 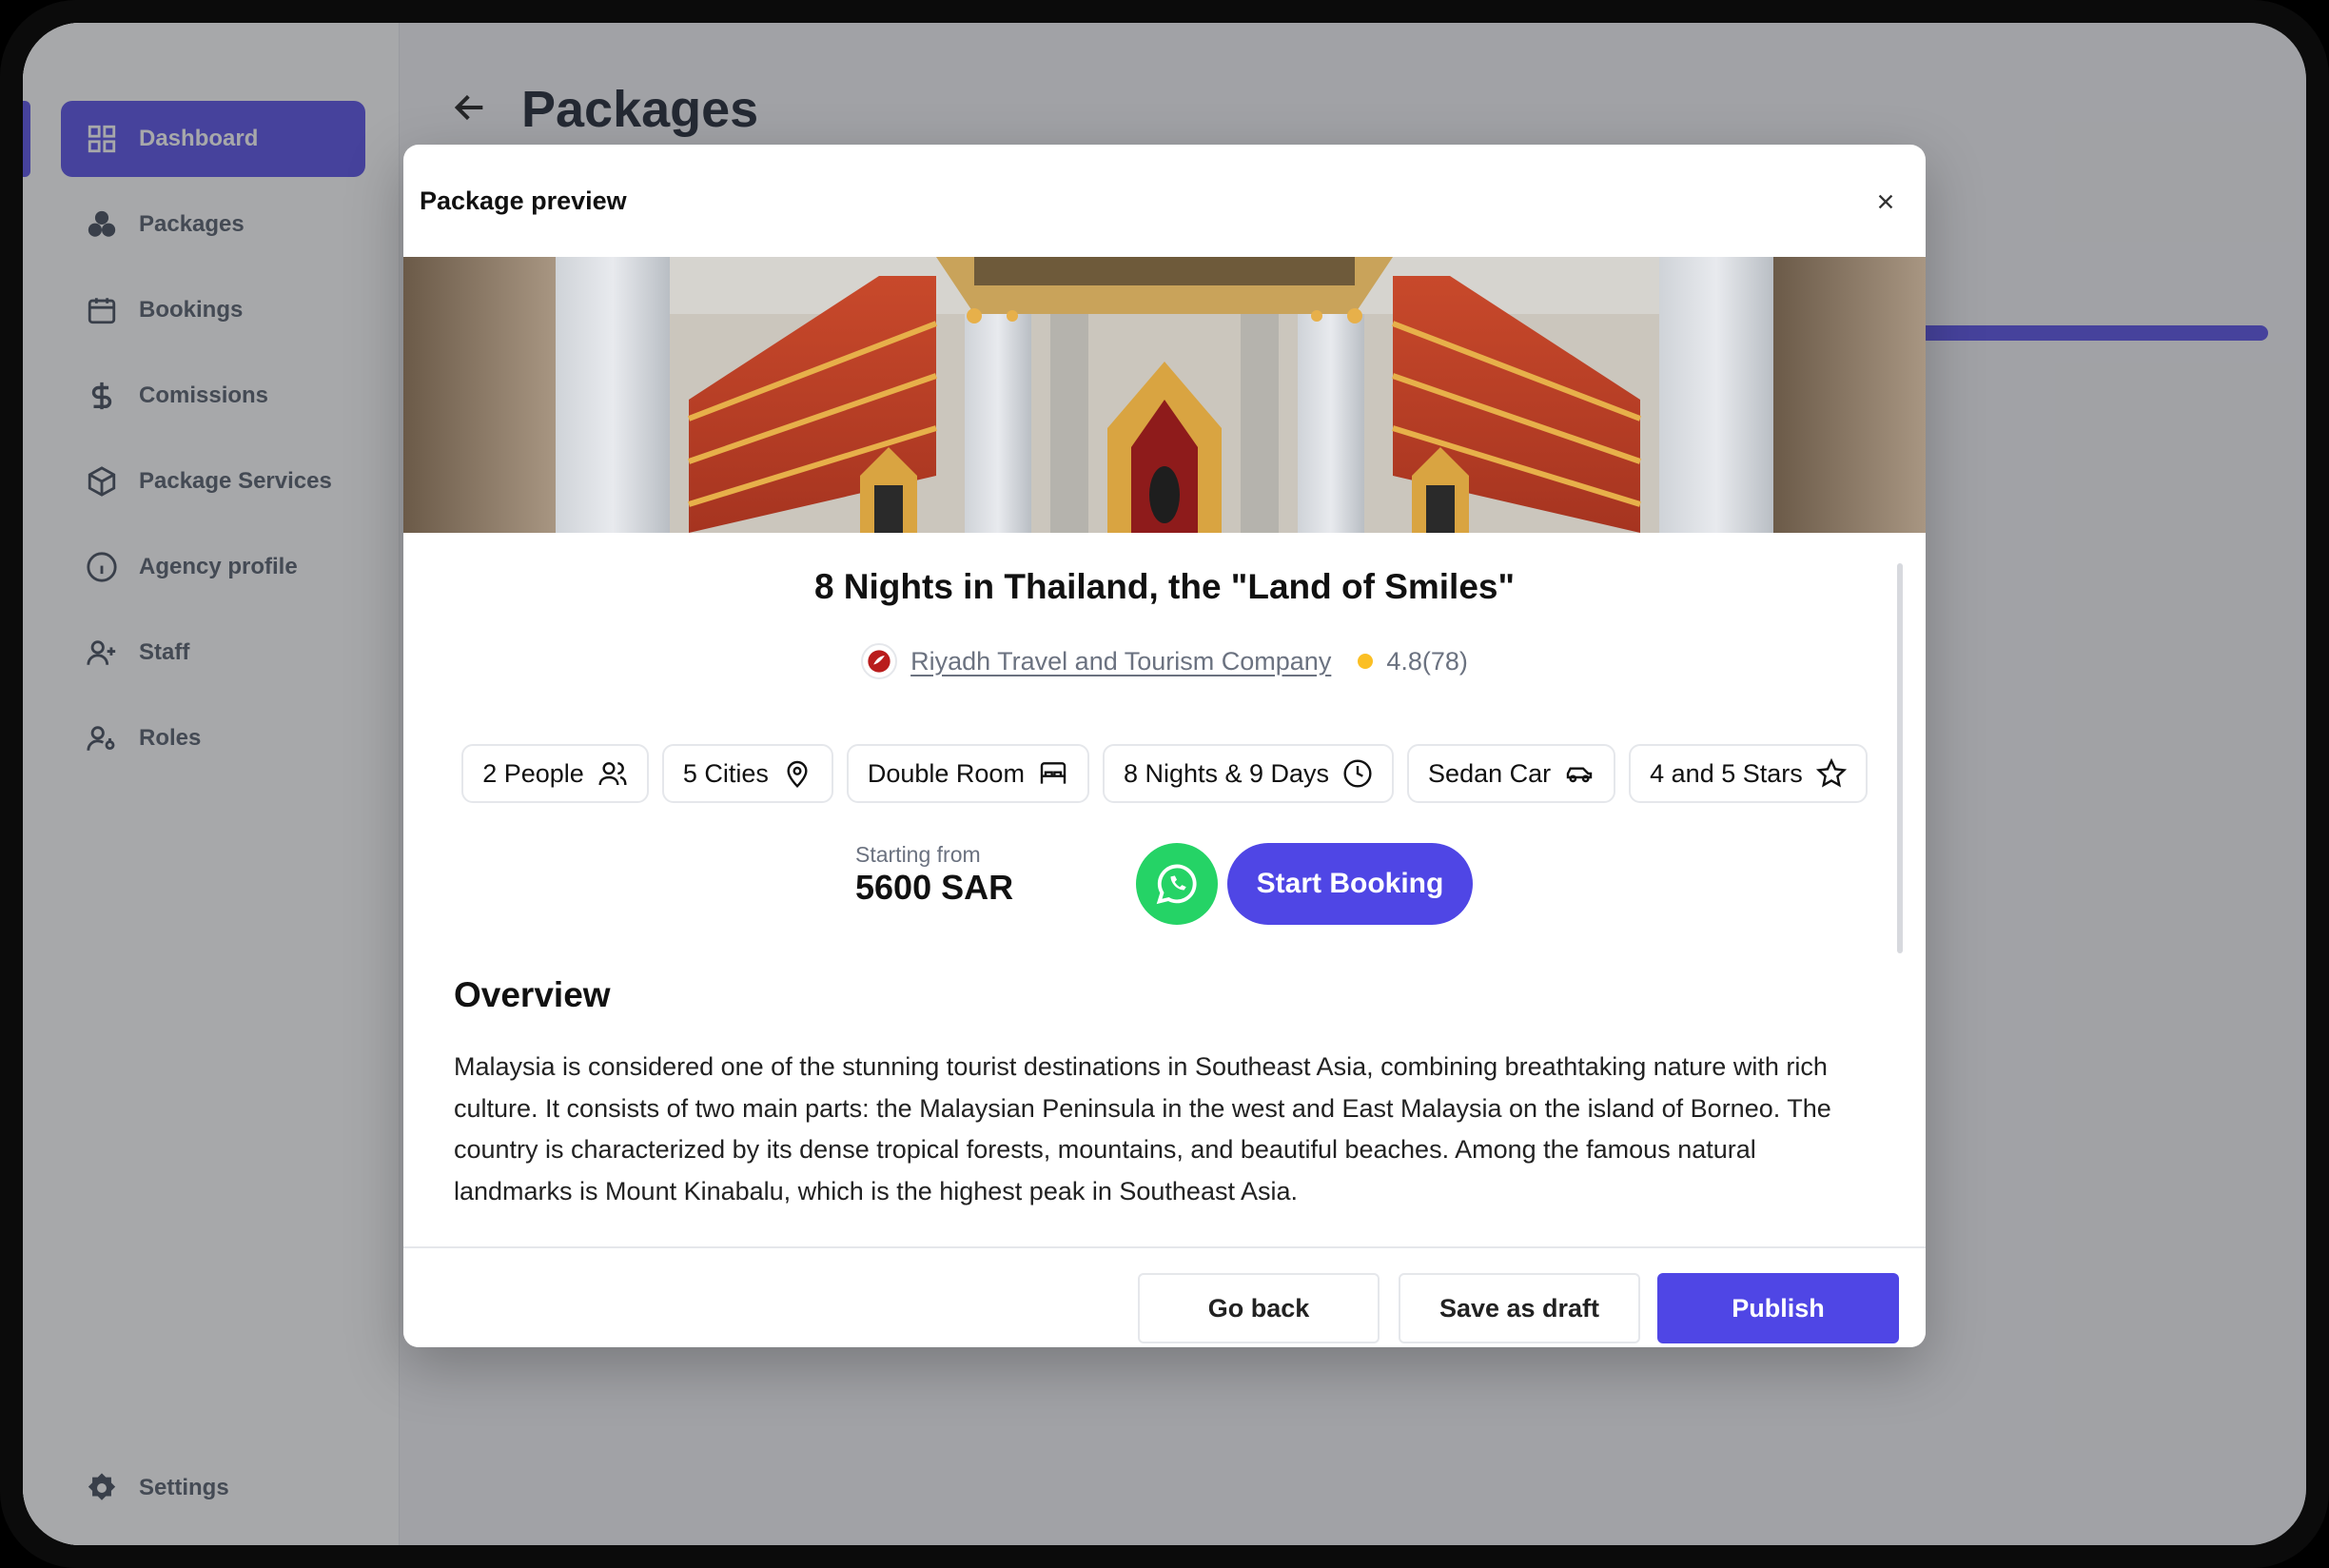 I want to click on chip-label: 5 Cities, so click(x=725, y=773).